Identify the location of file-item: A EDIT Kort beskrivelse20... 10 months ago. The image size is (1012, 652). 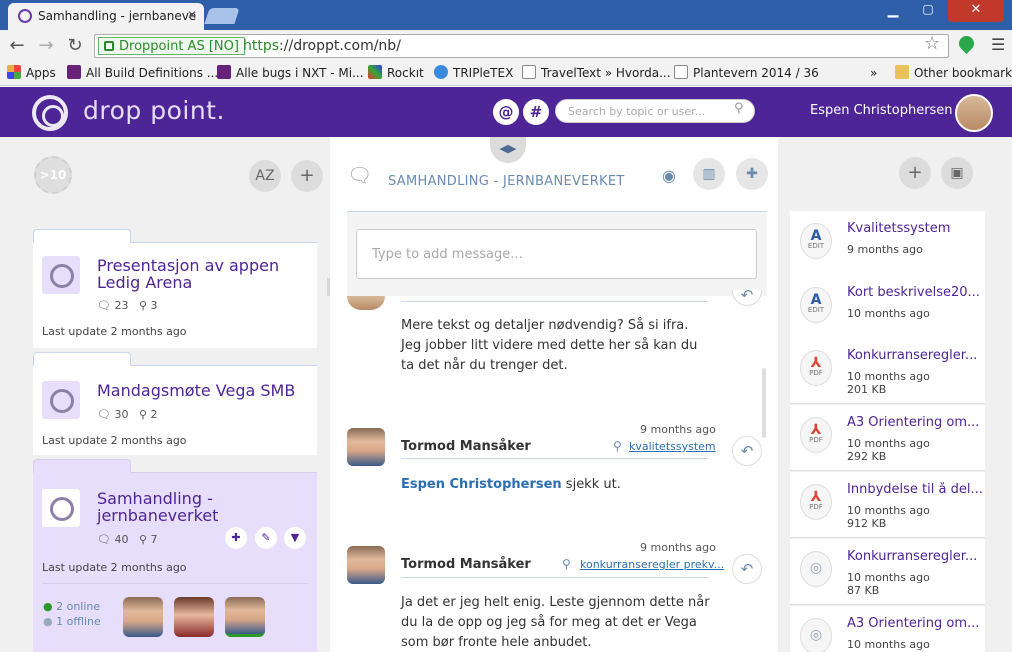
(887, 308).